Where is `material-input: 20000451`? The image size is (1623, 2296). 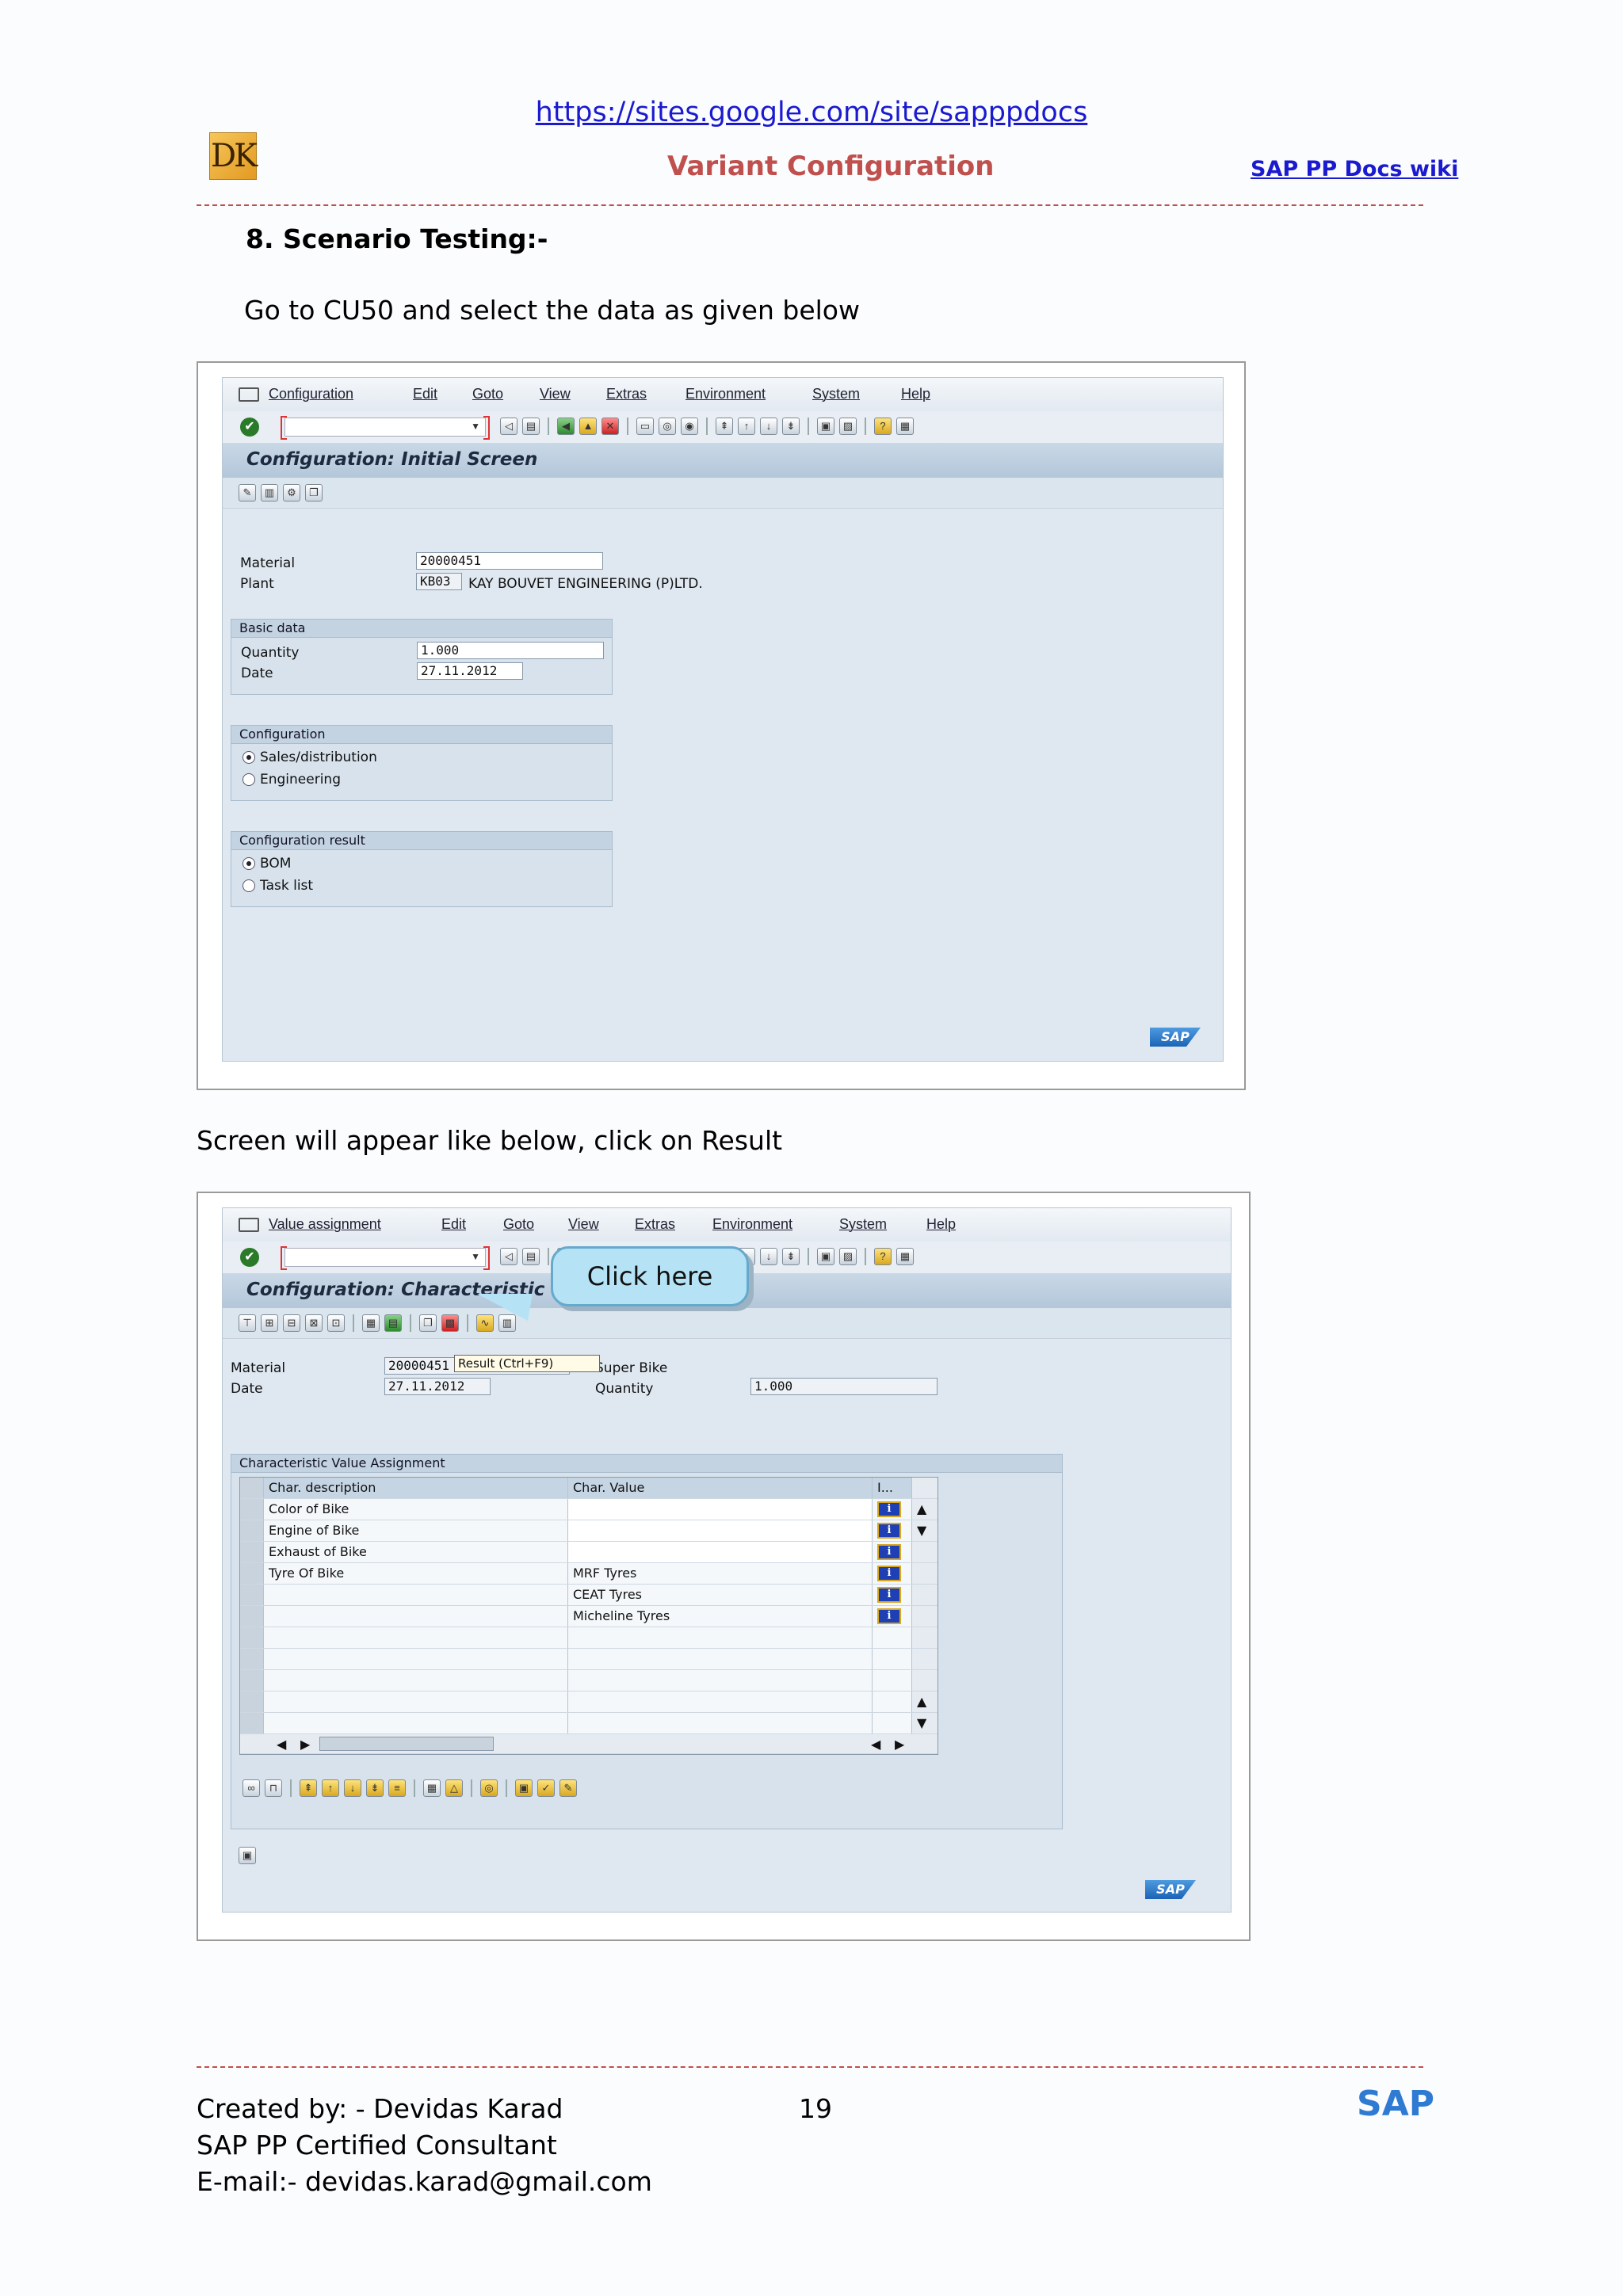 material-input: 20000451 is located at coordinates (509, 561).